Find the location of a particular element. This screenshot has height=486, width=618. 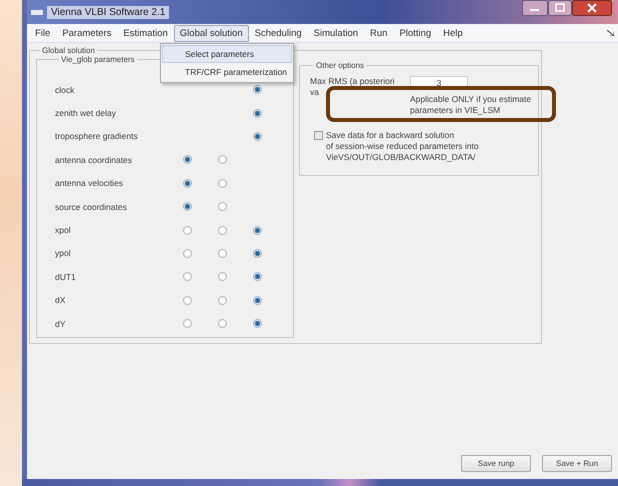

checkbox-label: Save data for a backward solution of session-wise reduced parameters into VieVS/OUT/GLOB/BACKWARD_DATA/ is located at coordinates (402, 146).